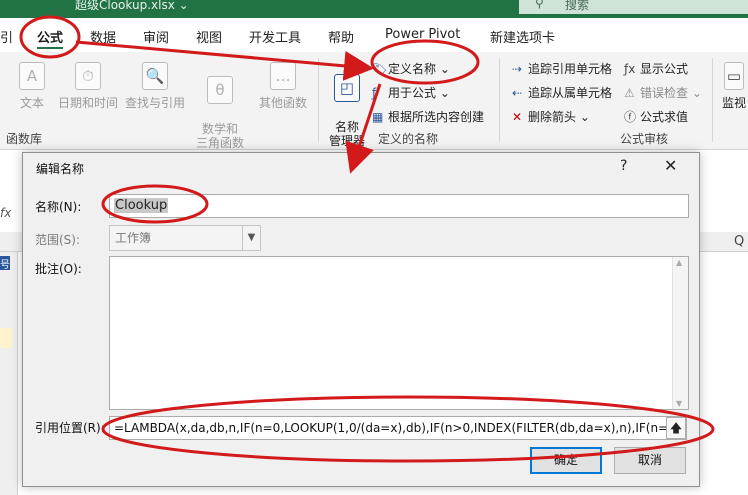  Describe the element at coordinates (517, 117) in the screenshot. I see `remove-arrows-icon: ✕` at that location.